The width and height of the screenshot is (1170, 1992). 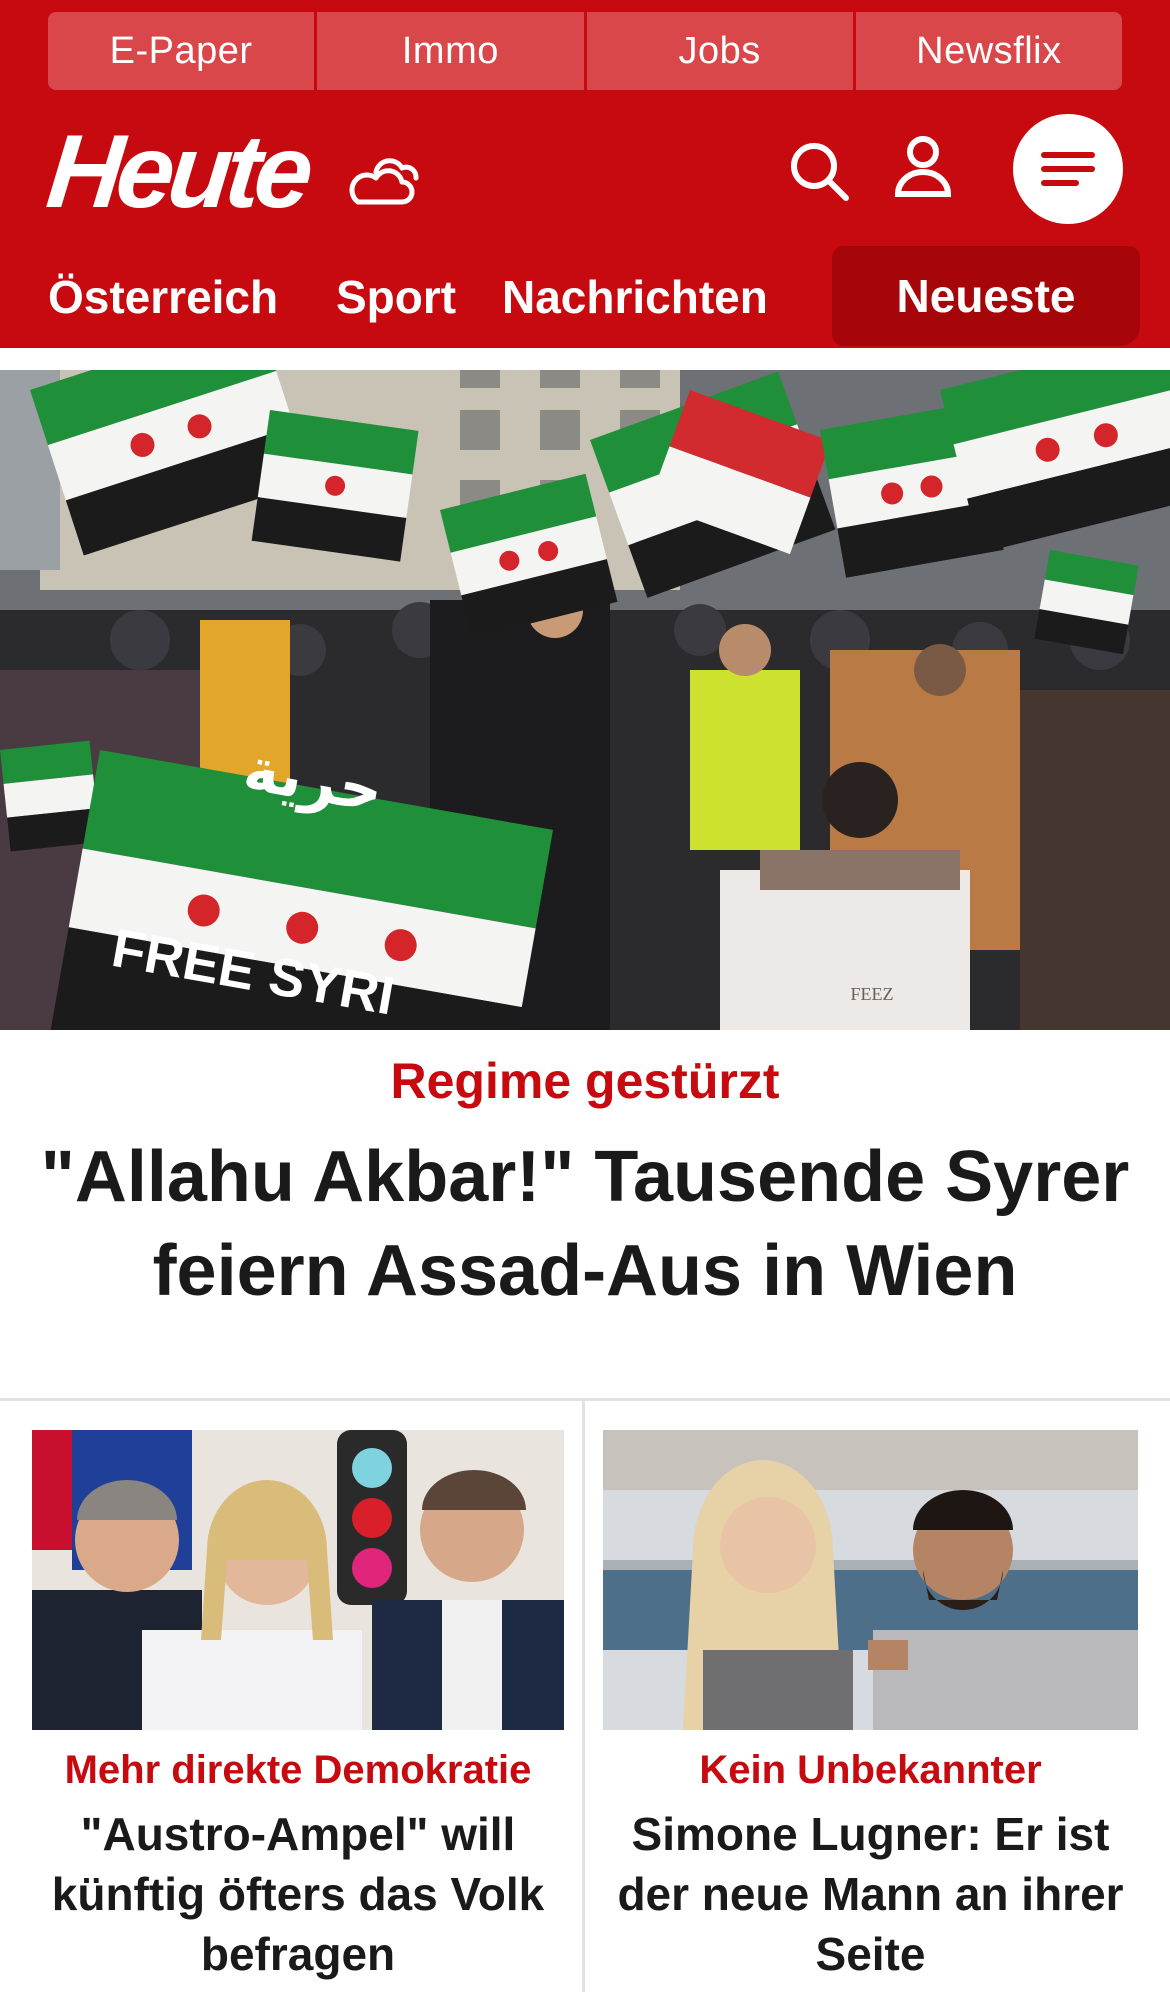 What do you see at coordinates (870, 1580) in the screenshot?
I see `teaser-image-couple` at bounding box center [870, 1580].